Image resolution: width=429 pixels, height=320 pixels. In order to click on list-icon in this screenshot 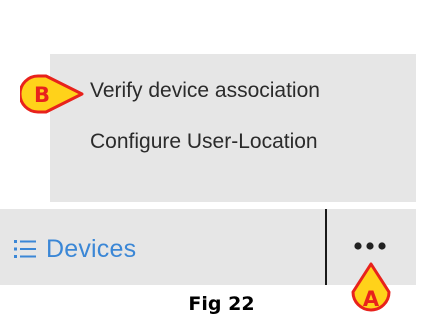, I will do `click(25, 249)`.